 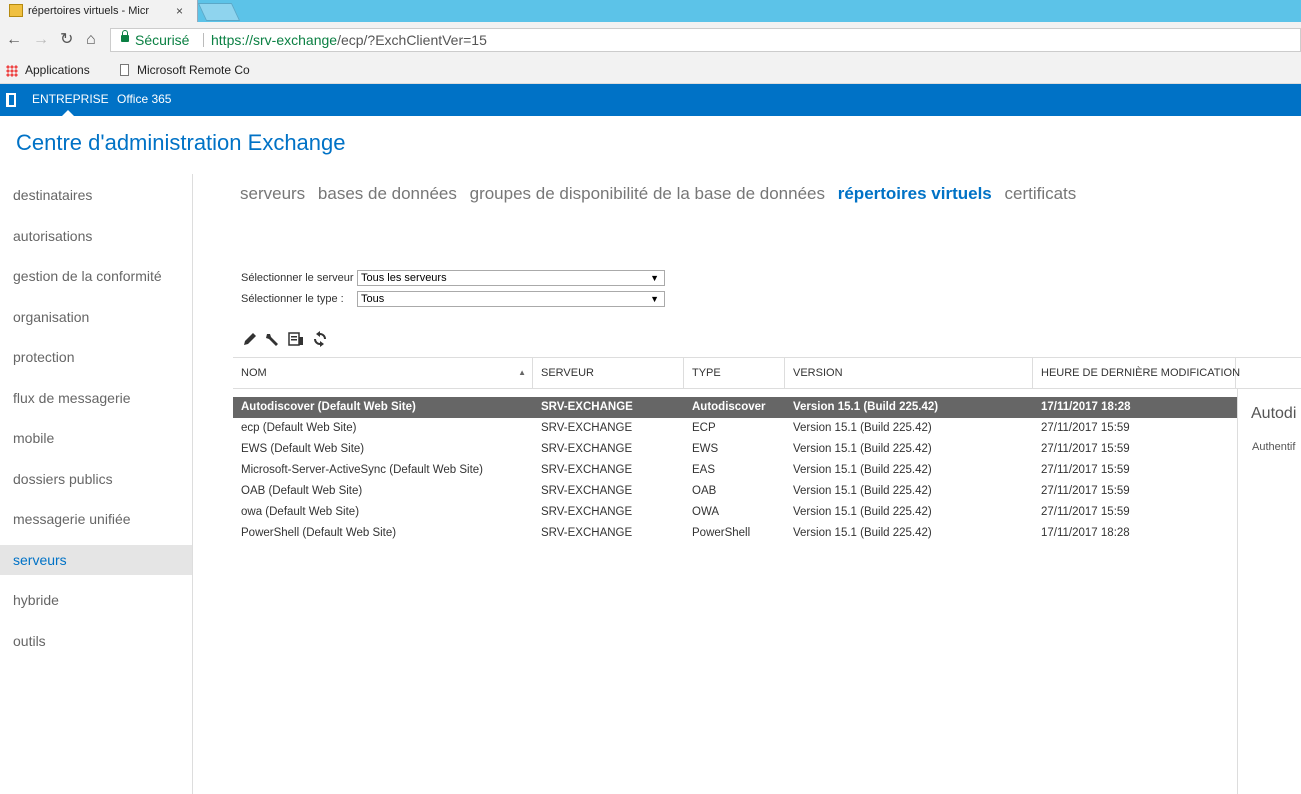 I want to click on tab-serveurs: serveurs, so click(x=272, y=193).